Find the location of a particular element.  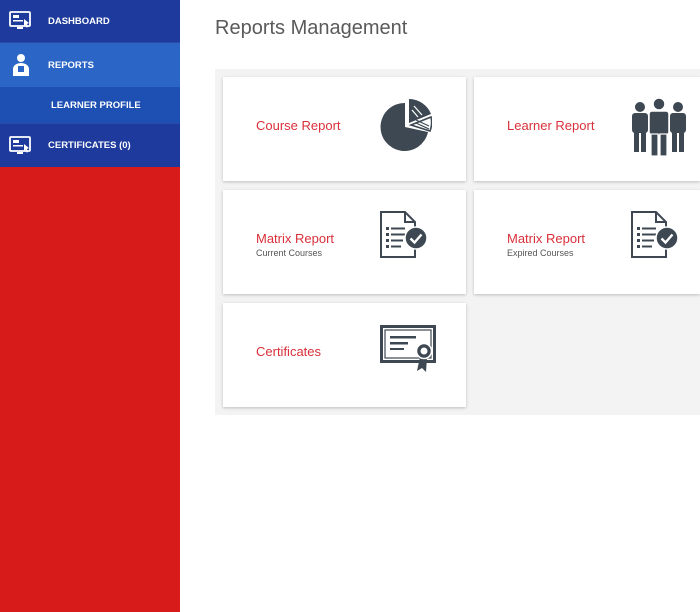

matrix-report-current-card: Matrix Report Current Courses is located at coordinates (344, 242).